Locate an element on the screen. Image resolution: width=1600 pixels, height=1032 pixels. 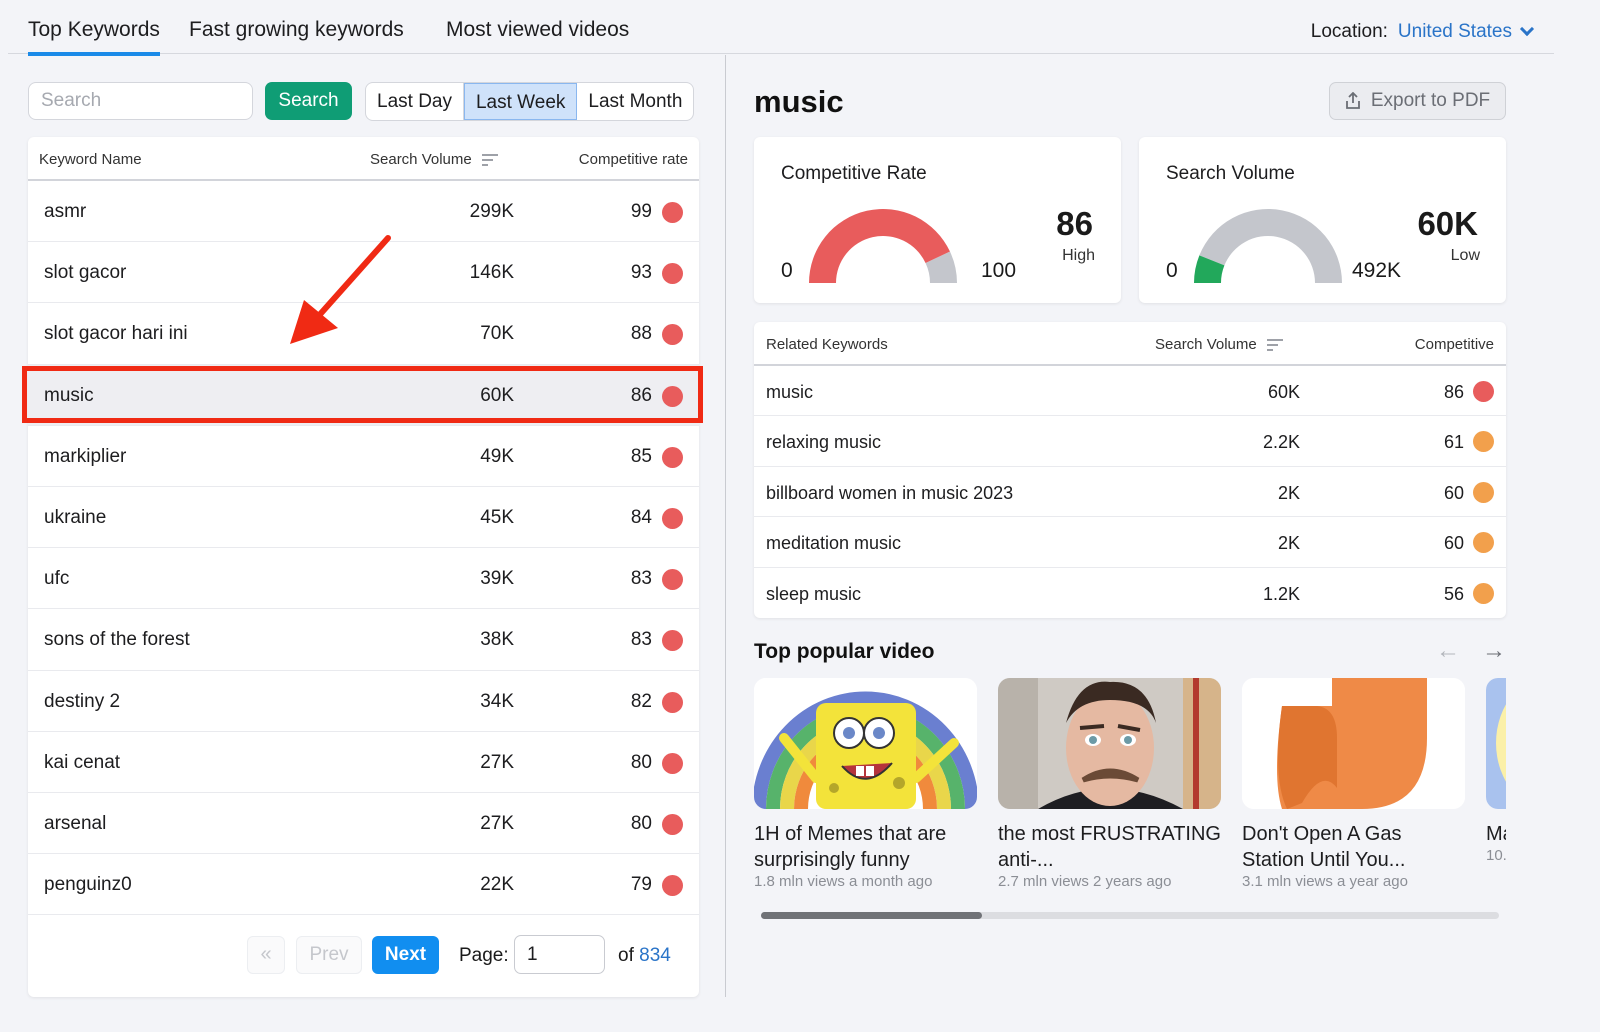
keyword-rate: 84 is located at coordinates (641, 517).